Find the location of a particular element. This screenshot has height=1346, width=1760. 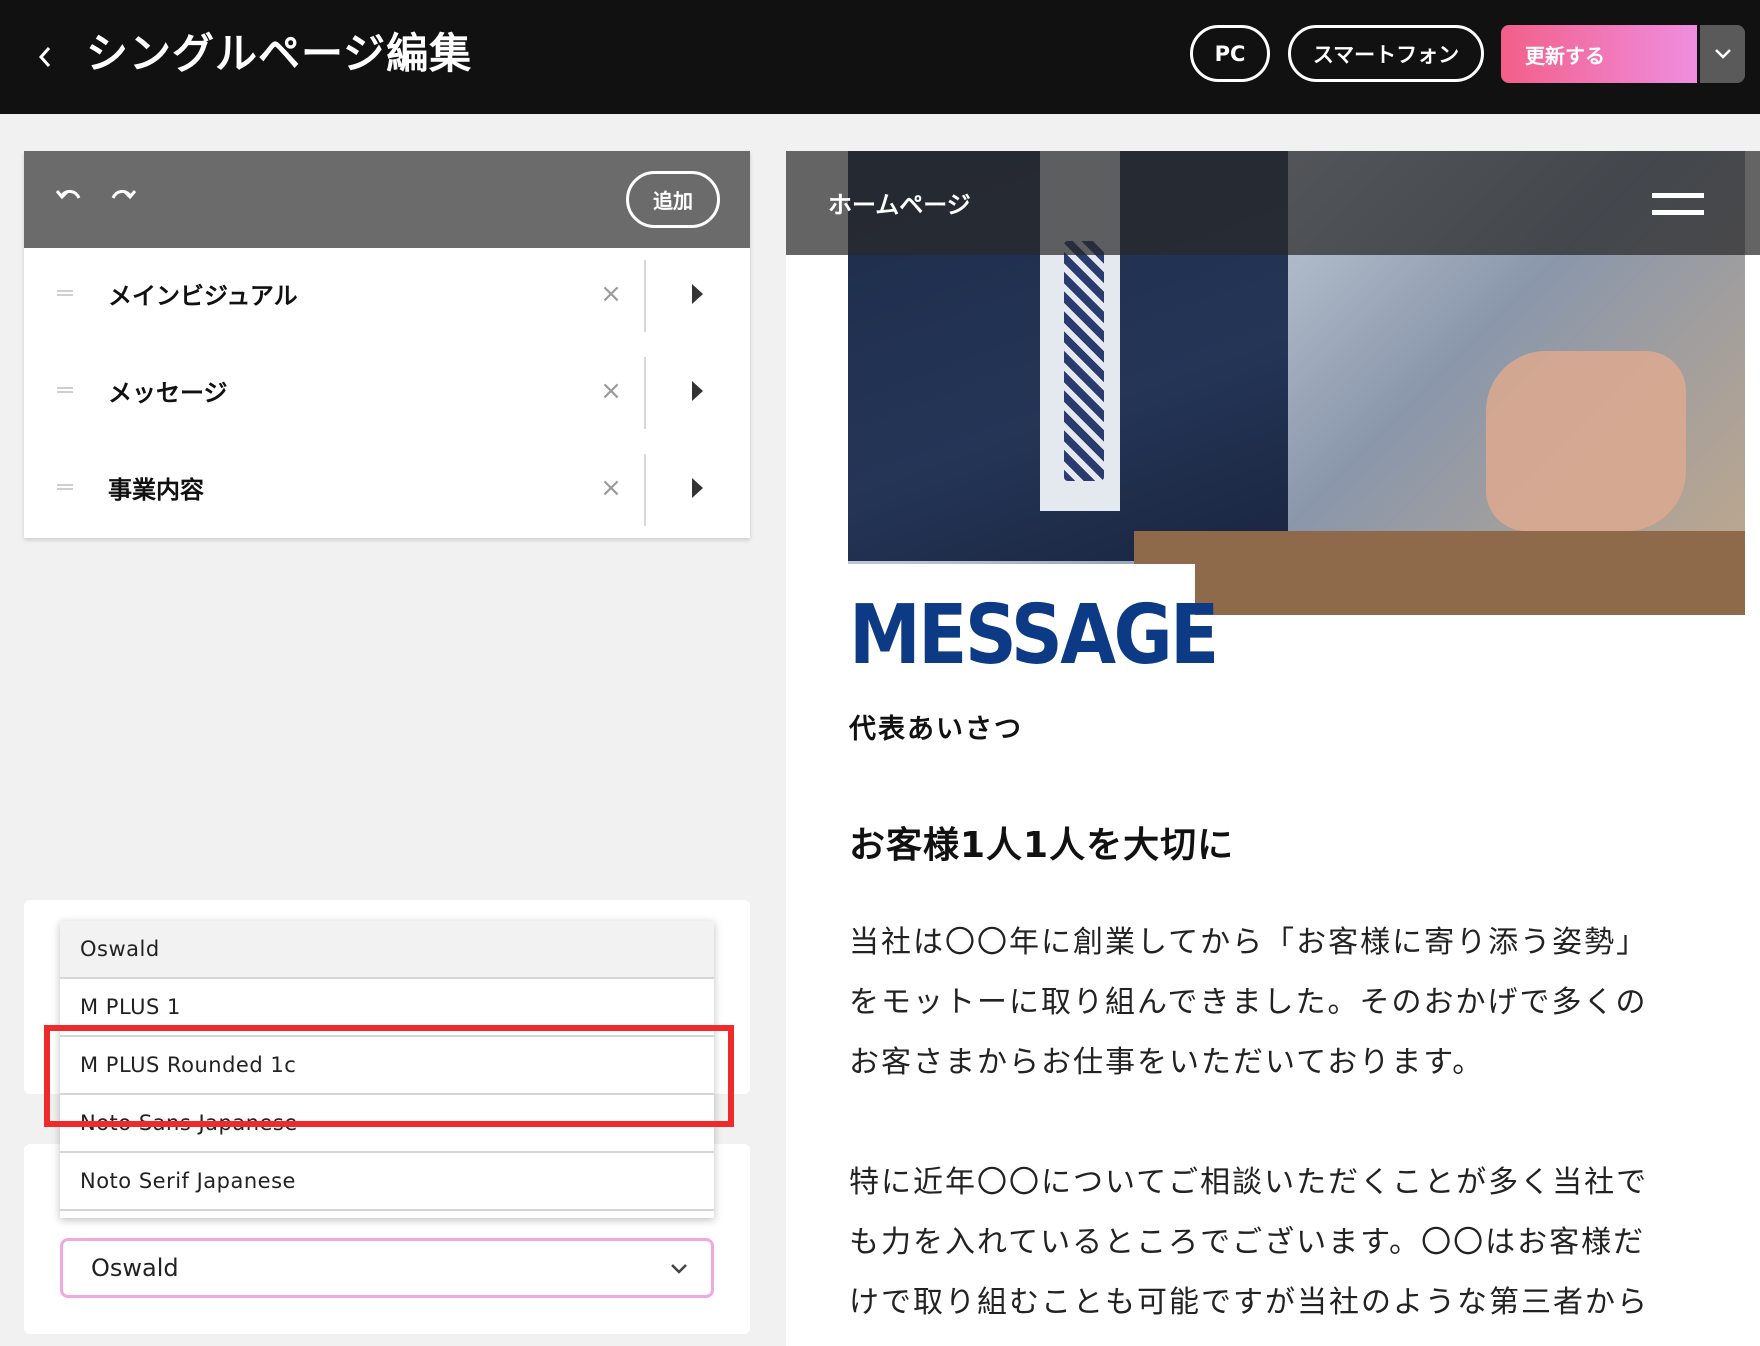

message-heading: お客様1人1人を大切に is located at coordinates (1042, 845).